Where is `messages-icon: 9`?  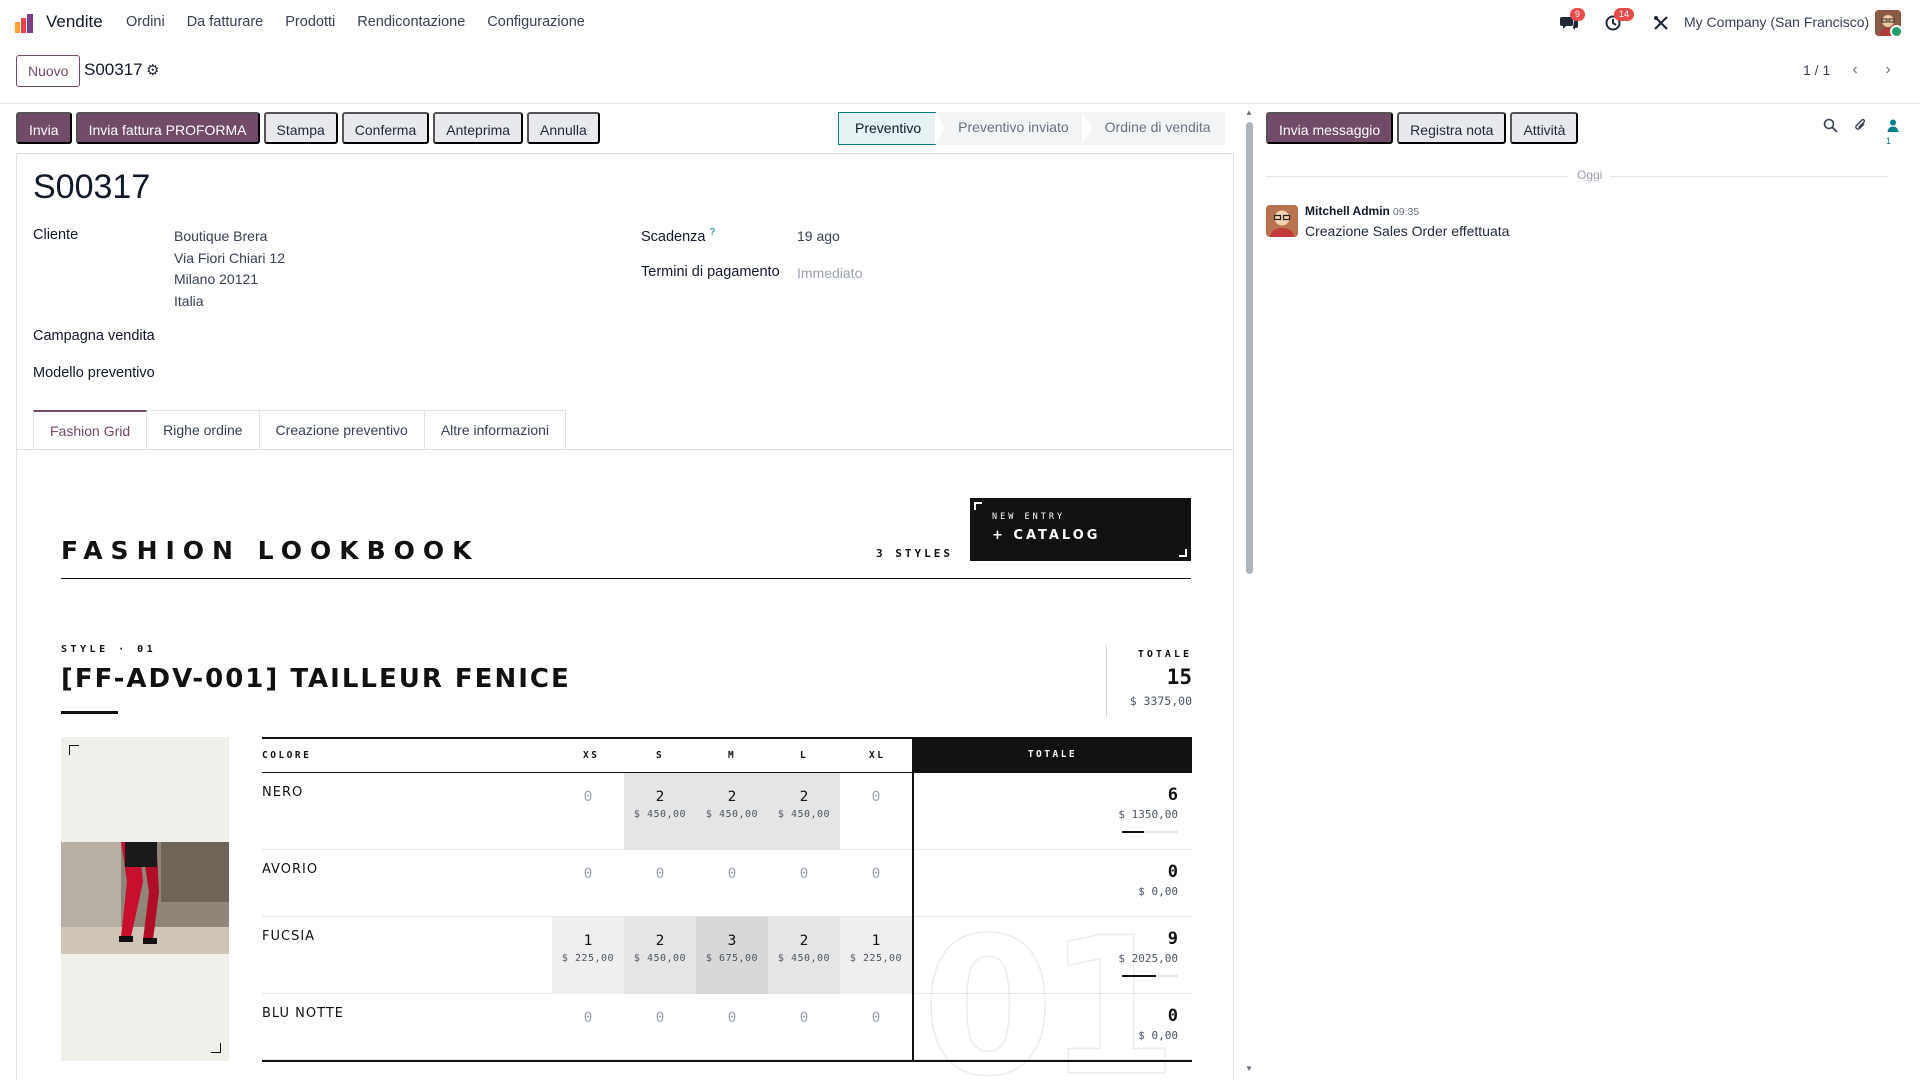
messages-icon: 9 is located at coordinates (1572, 21).